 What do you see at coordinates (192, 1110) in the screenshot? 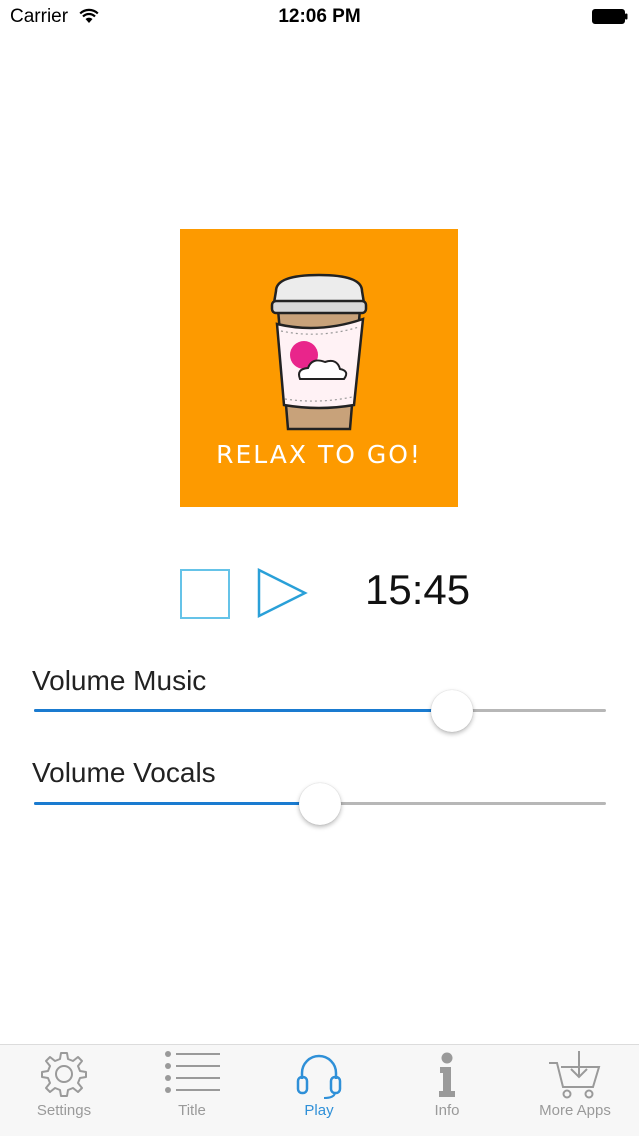
I see `tab-label: Title` at bounding box center [192, 1110].